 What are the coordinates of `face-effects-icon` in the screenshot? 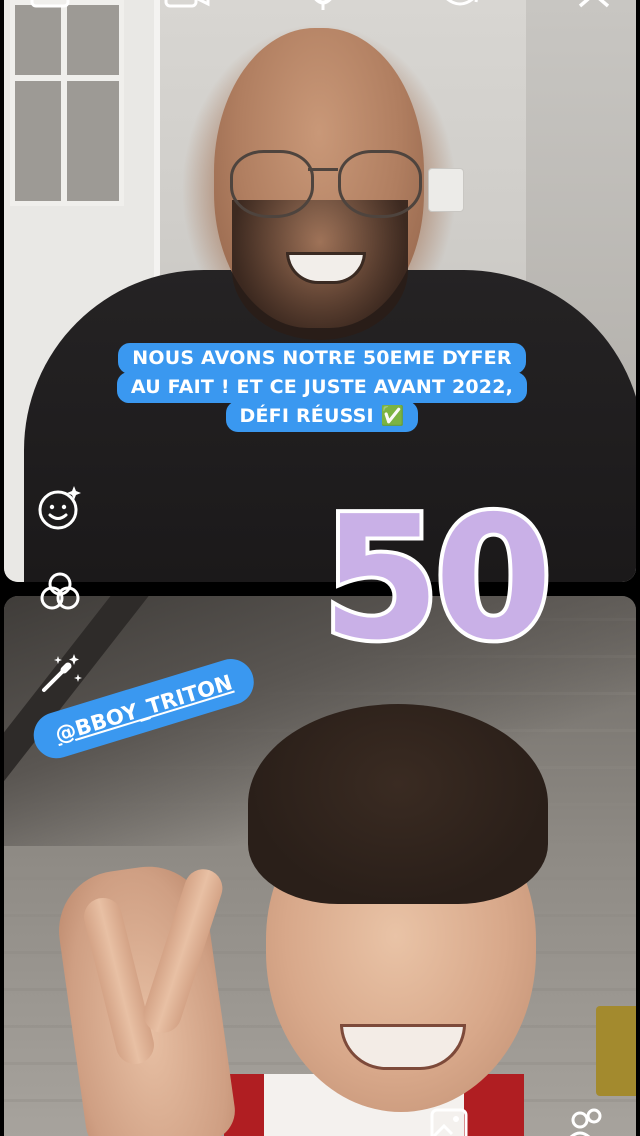 It's located at (60, 508).